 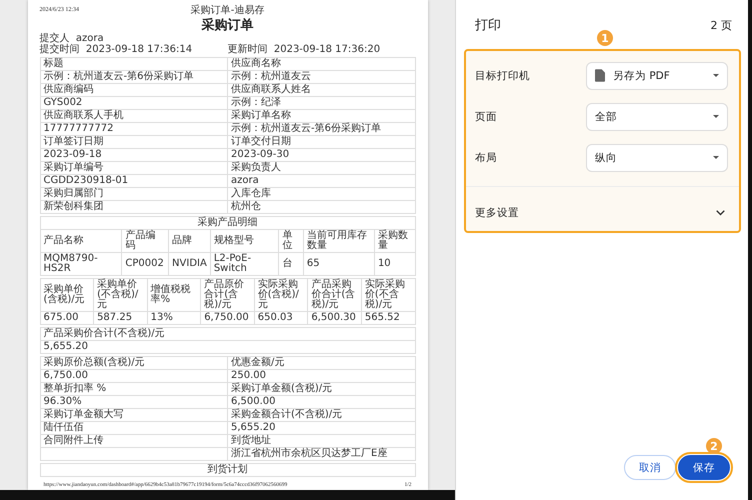 I want to click on document-title: 采购订单, so click(x=227, y=25).